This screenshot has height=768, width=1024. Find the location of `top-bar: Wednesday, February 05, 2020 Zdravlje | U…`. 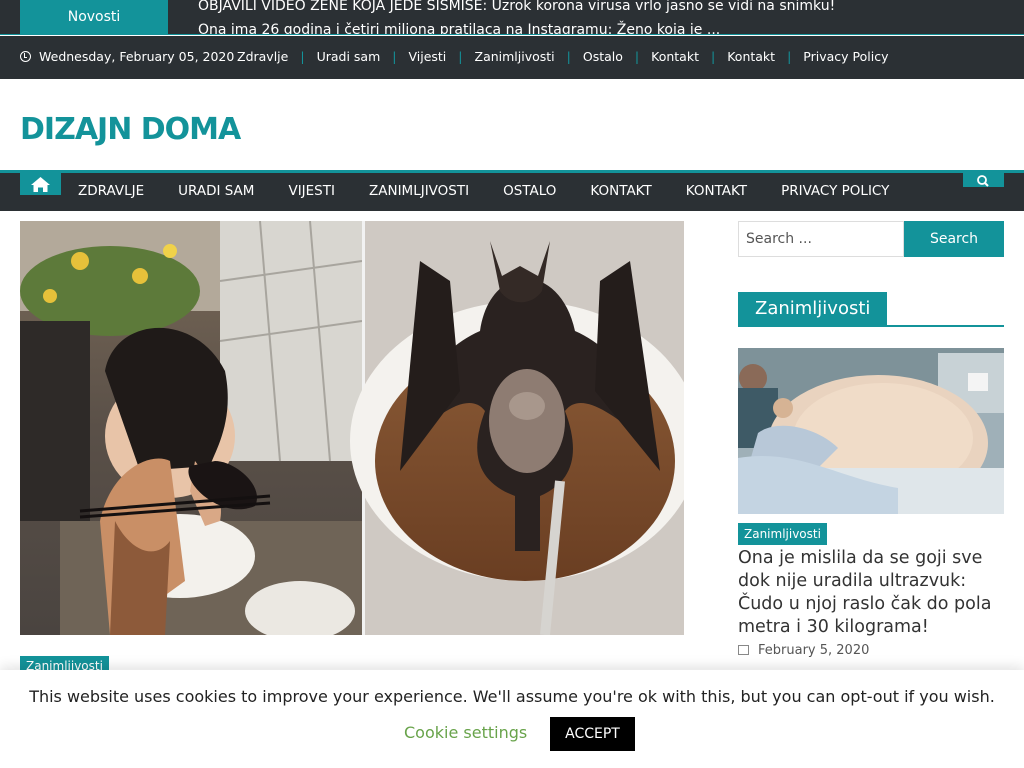

top-bar: Wednesday, February 05, 2020 Zdravlje | U… is located at coordinates (512, 57).